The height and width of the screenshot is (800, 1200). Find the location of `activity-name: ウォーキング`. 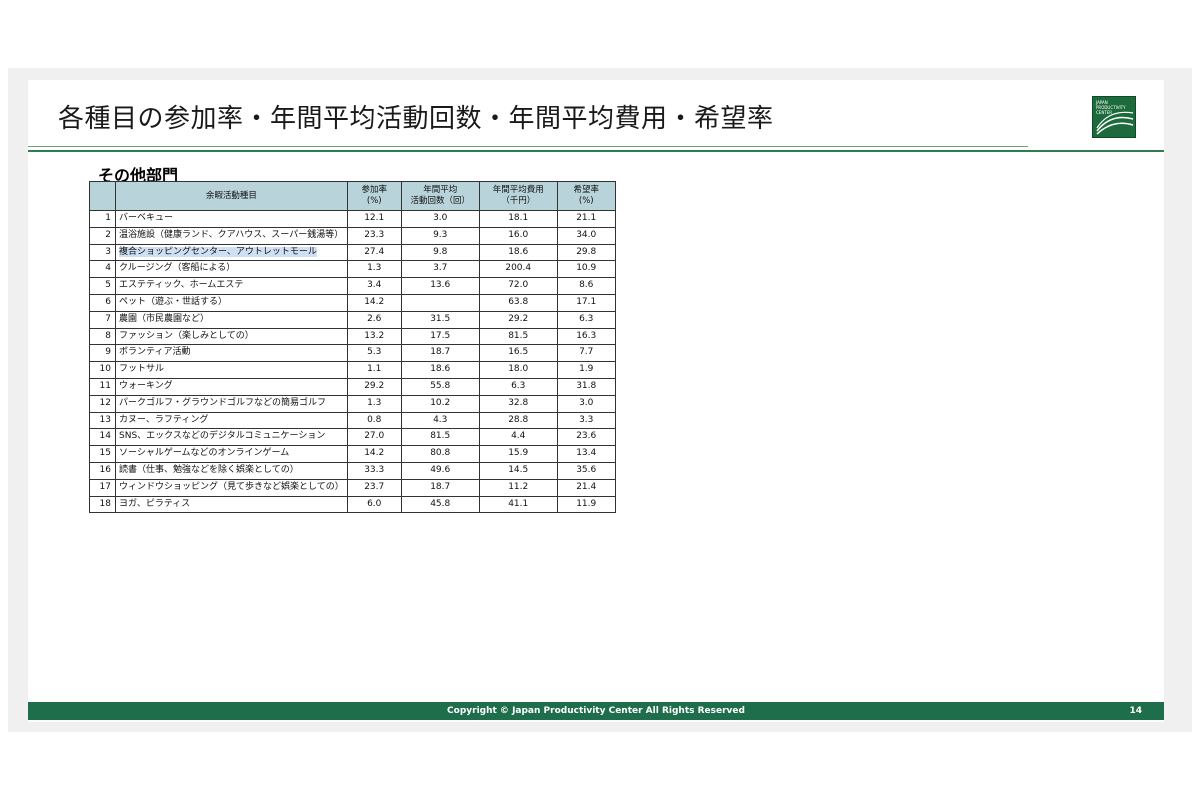

activity-name: ウォーキング is located at coordinates (231, 386).